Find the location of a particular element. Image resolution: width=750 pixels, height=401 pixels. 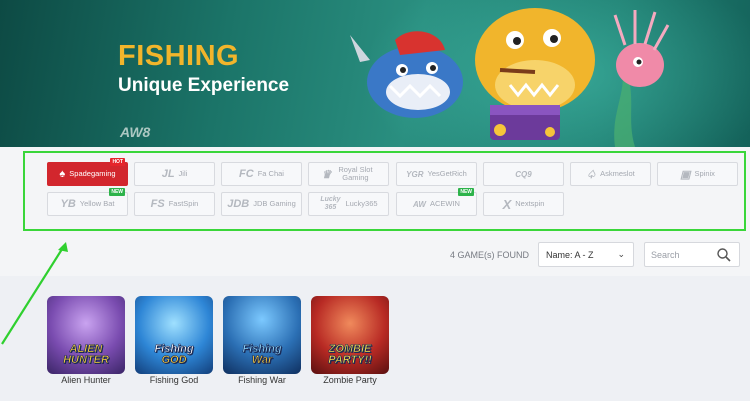

game-name: Alien Hunter is located at coordinates (86, 380).